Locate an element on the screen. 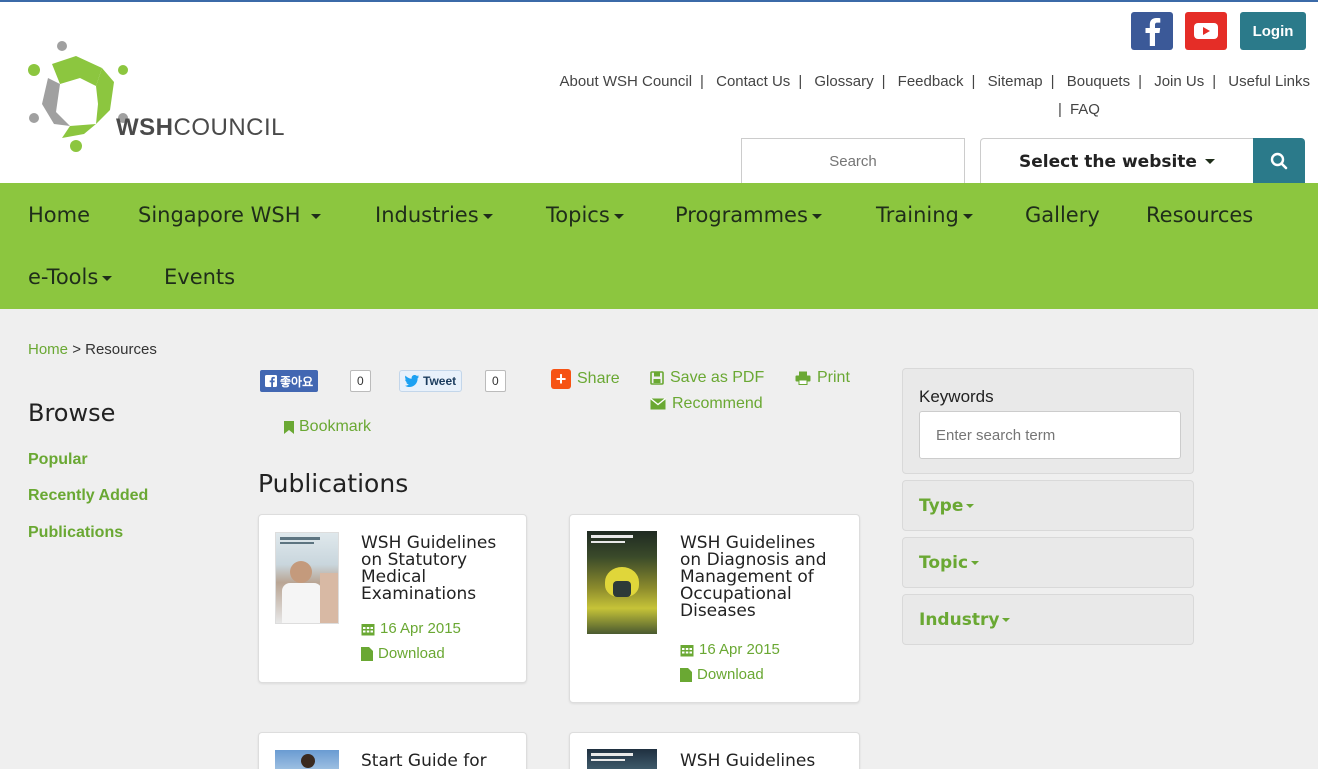 Image resolution: width=1318 pixels, height=769 pixels. facebook-like-count: 0 is located at coordinates (360, 381).